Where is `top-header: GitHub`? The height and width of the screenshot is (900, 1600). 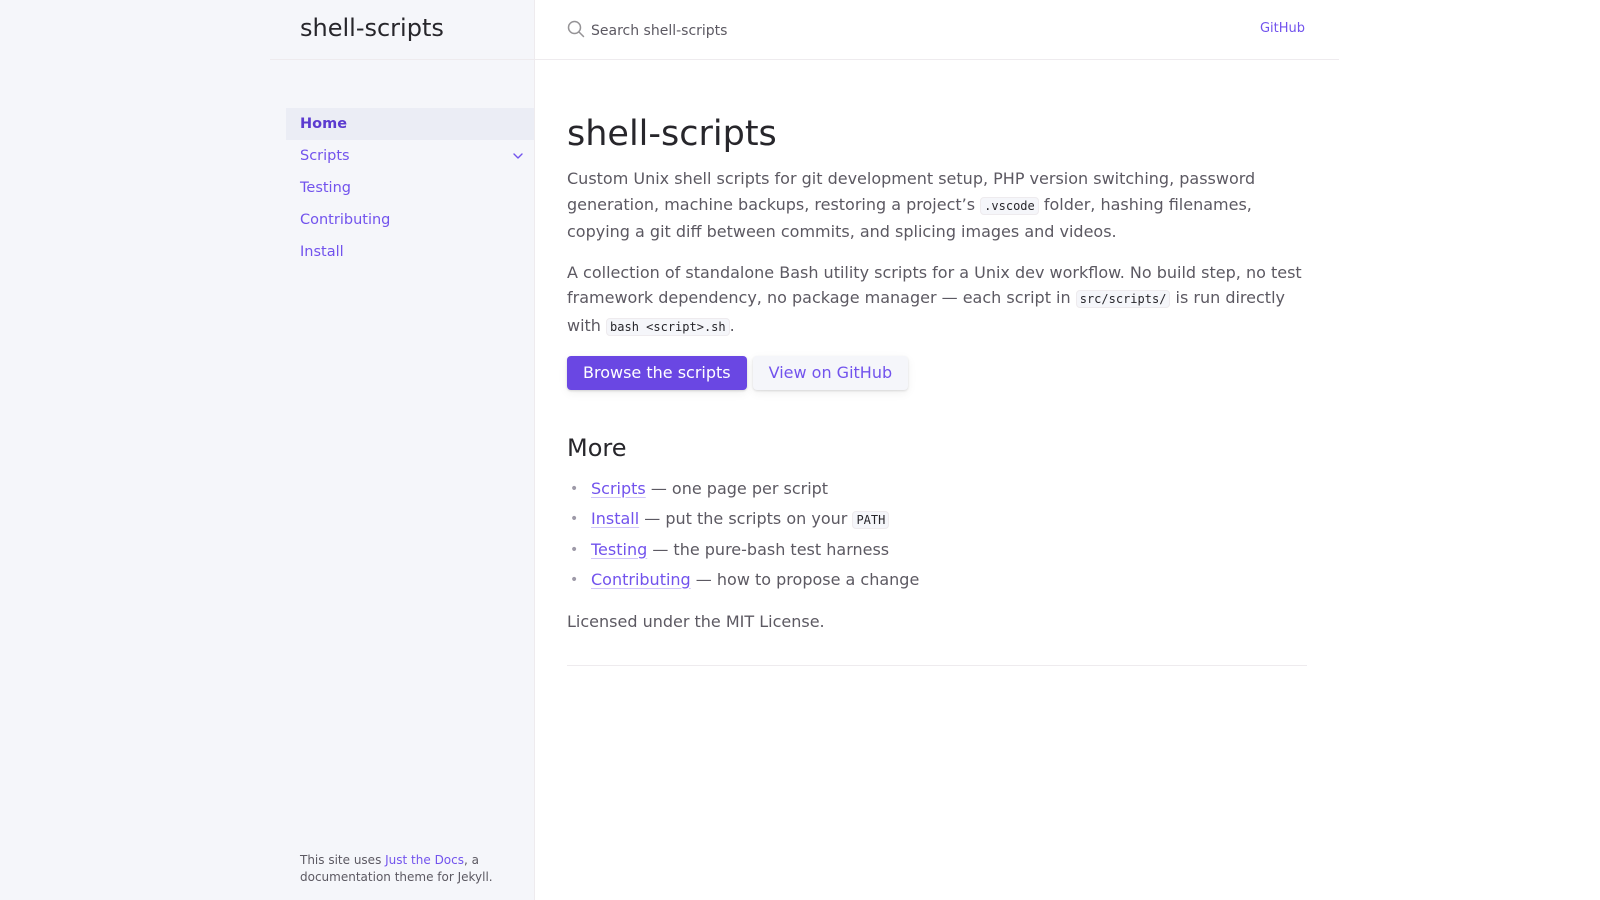 top-header: GitHub is located at coordinates (937, 30).